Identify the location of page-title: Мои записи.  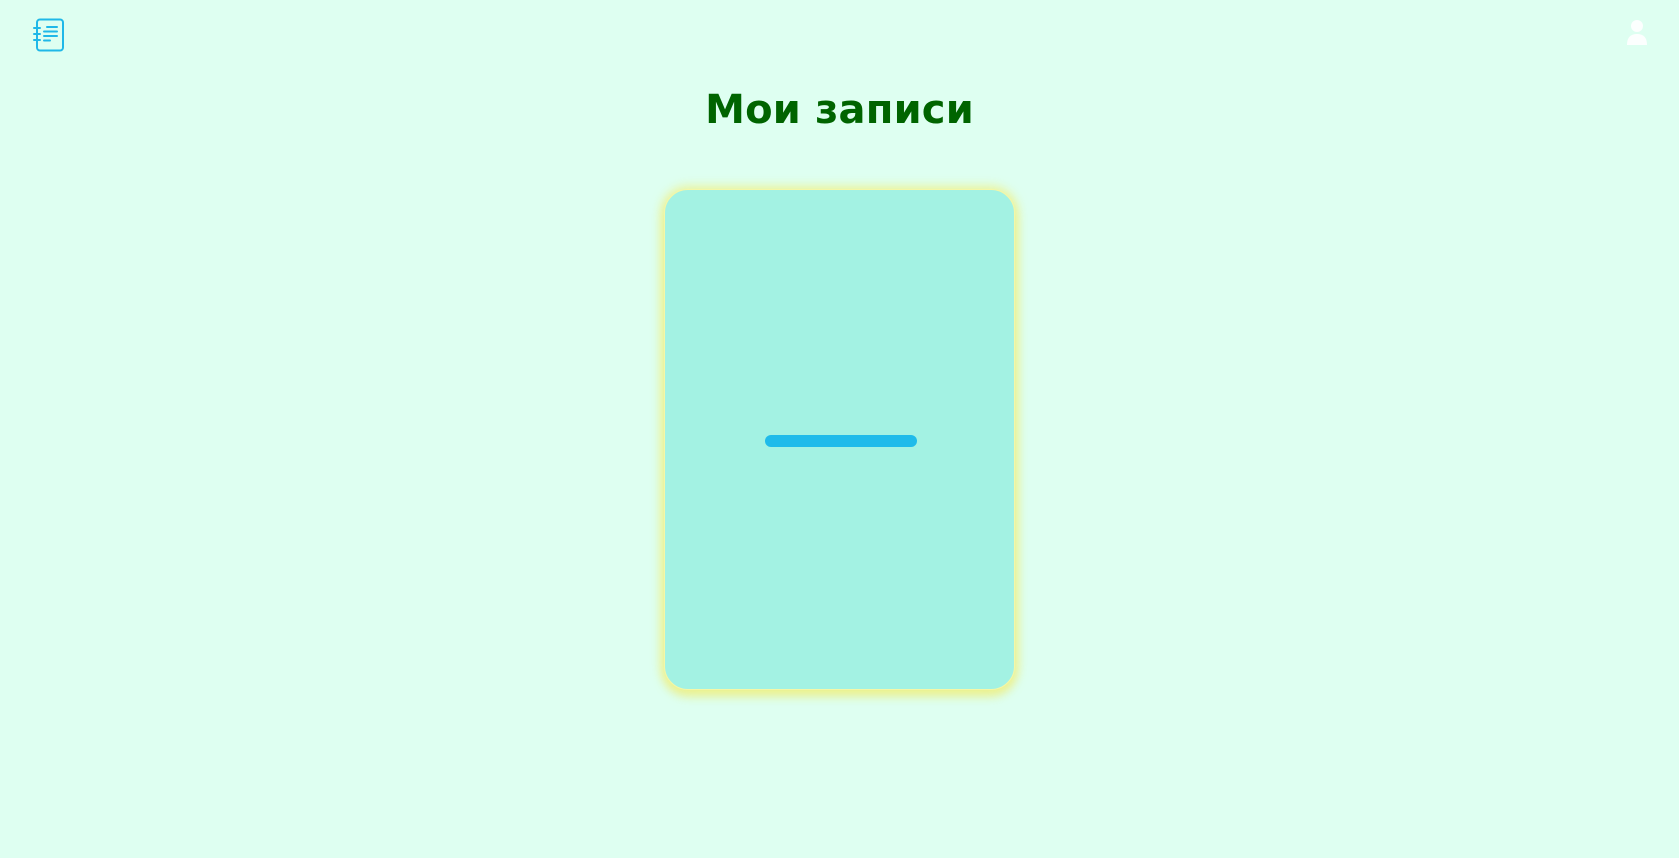
(839, 110).